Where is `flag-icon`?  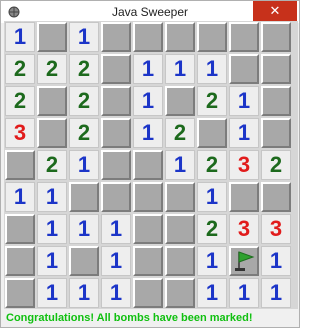
flag-icon is located at coordinates (245, 261).